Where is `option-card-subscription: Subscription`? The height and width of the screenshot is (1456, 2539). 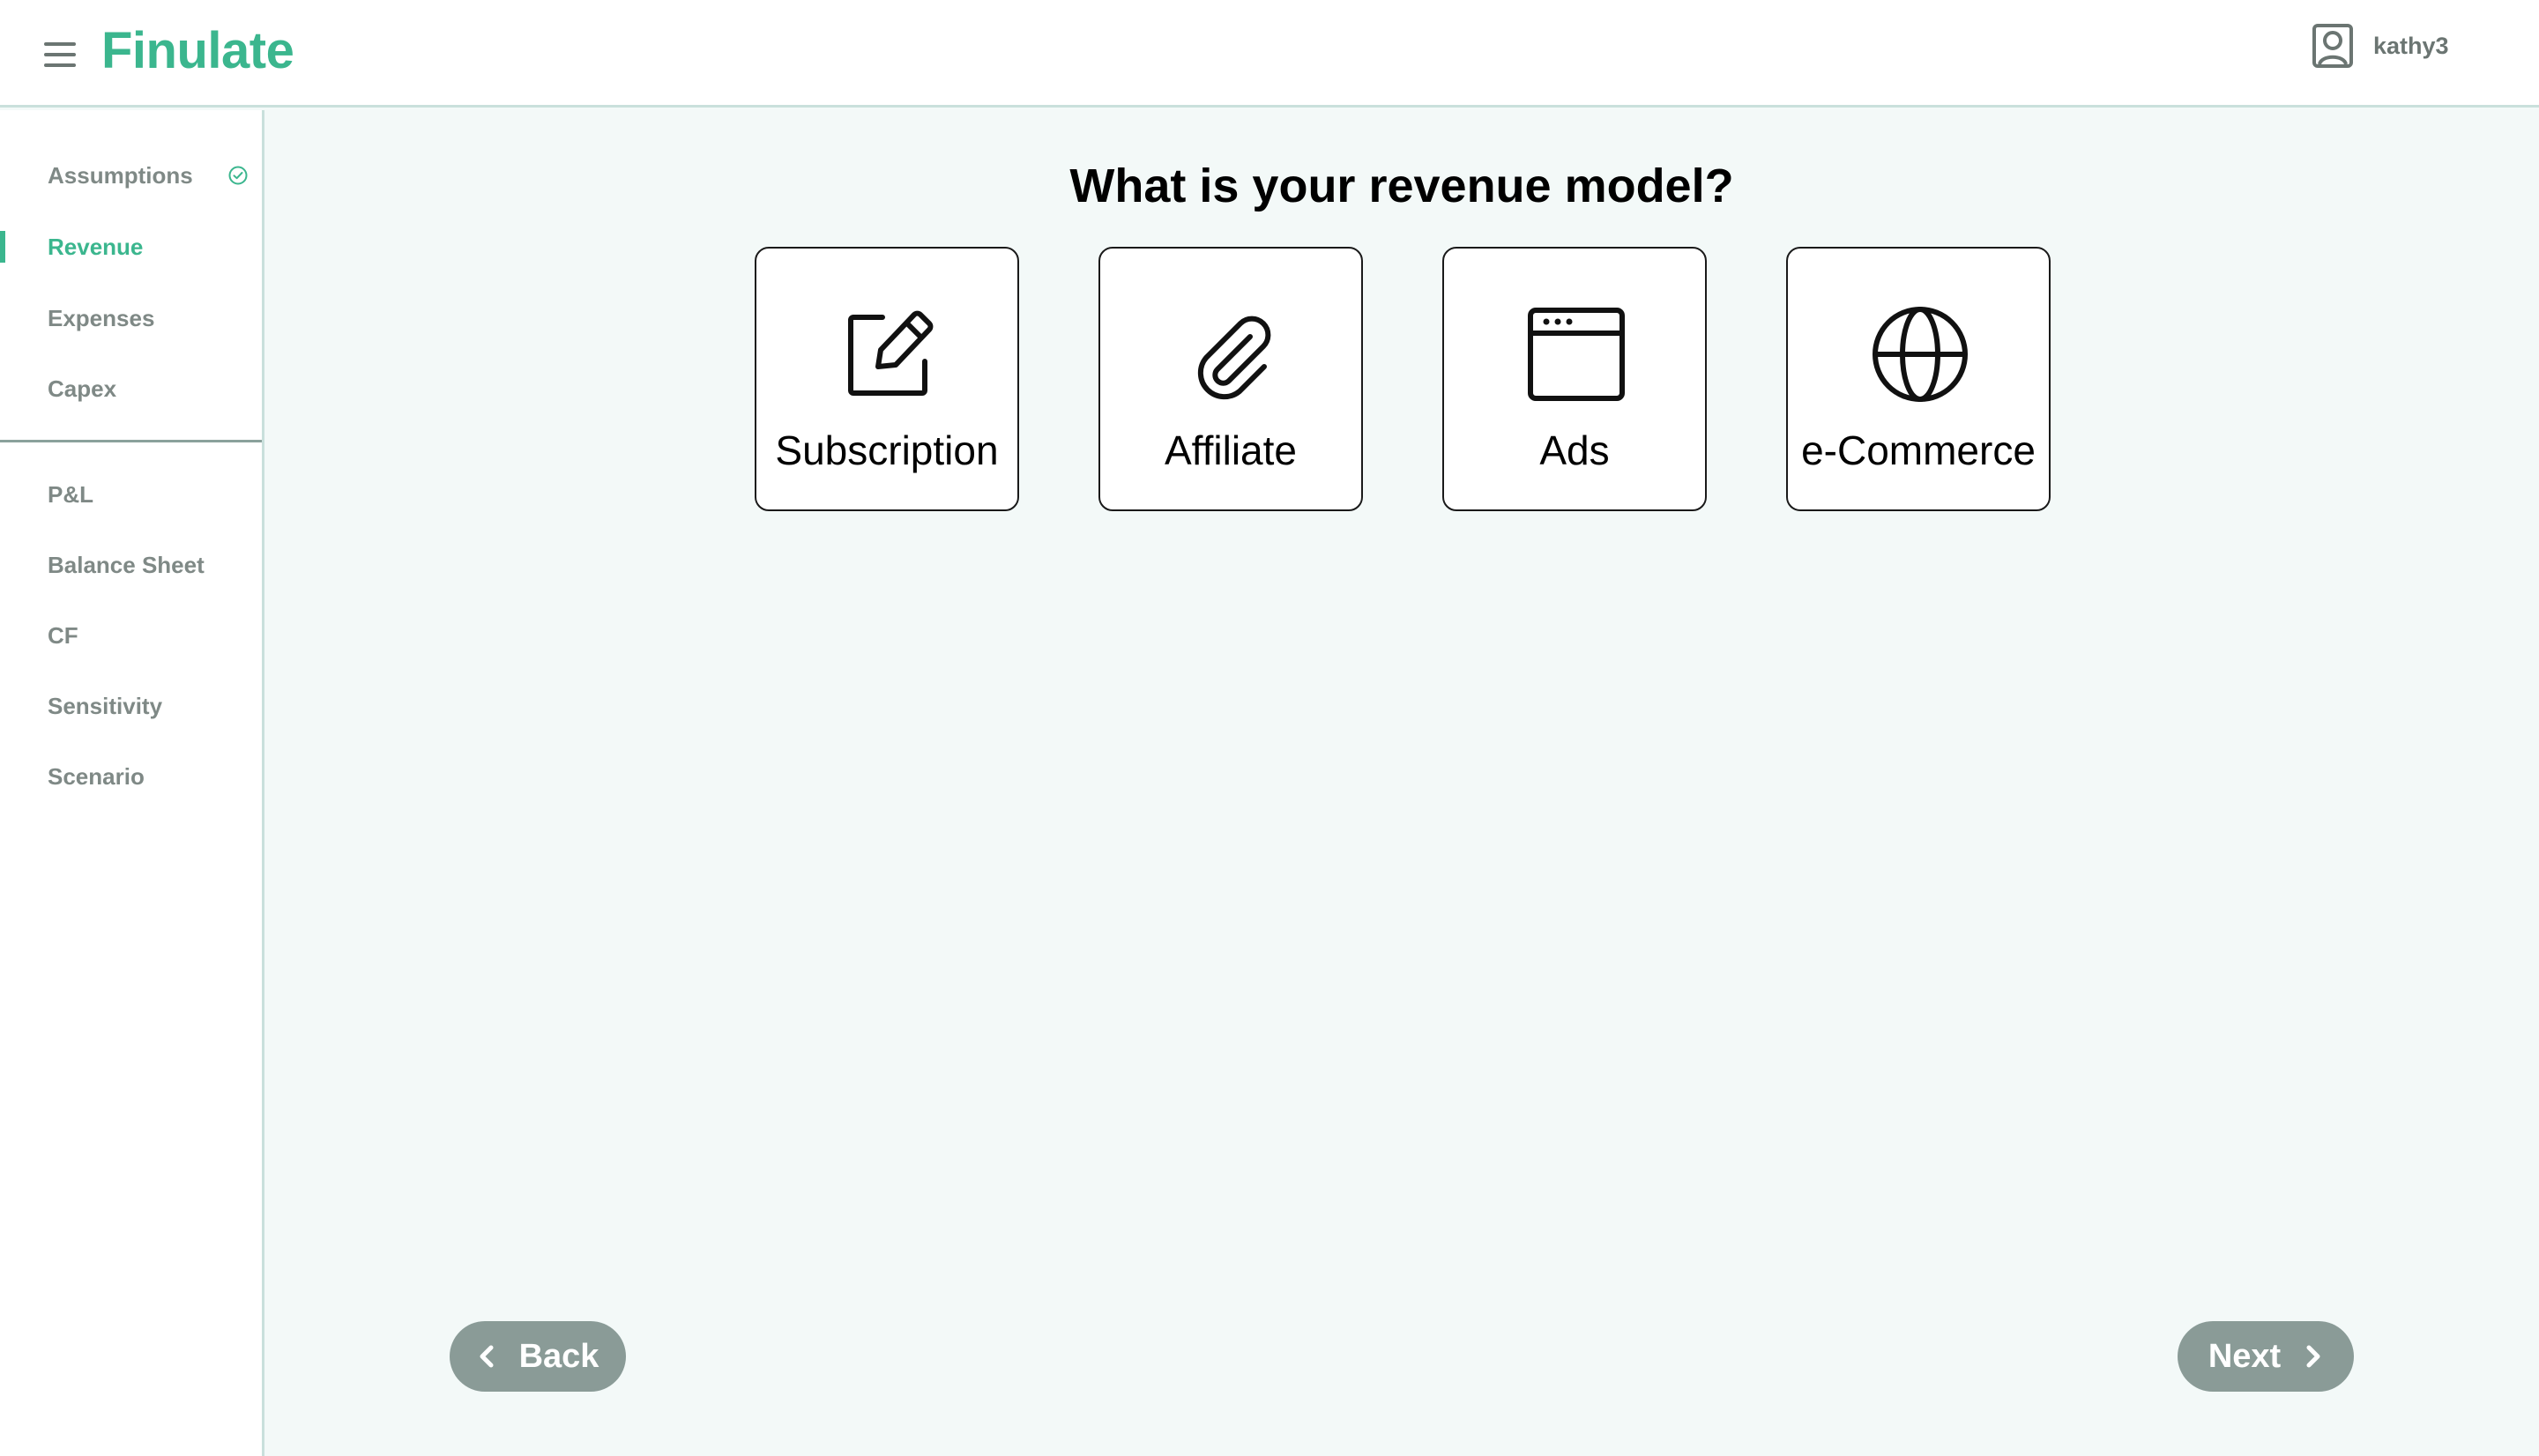
option-card-subscription: Subscription is located at coordinates (887, 379).